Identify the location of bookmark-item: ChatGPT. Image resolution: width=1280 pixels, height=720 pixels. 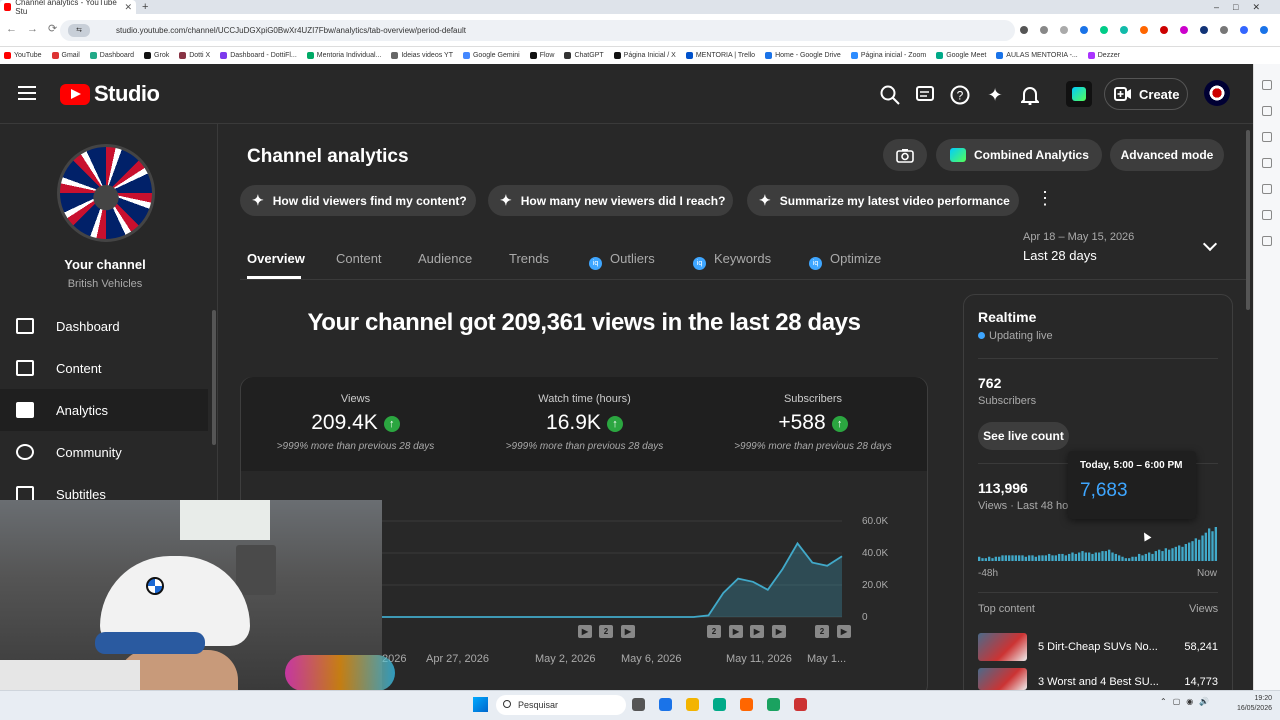
(584, 55).